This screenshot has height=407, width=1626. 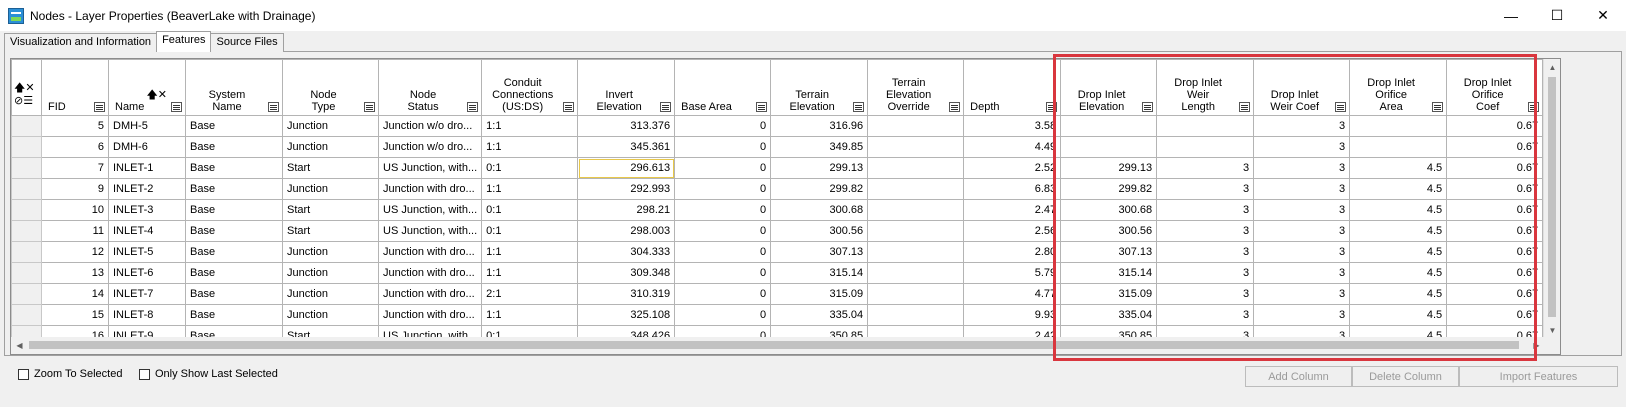 I want to click on column-header: Depth, so click(x=1012, y=87).